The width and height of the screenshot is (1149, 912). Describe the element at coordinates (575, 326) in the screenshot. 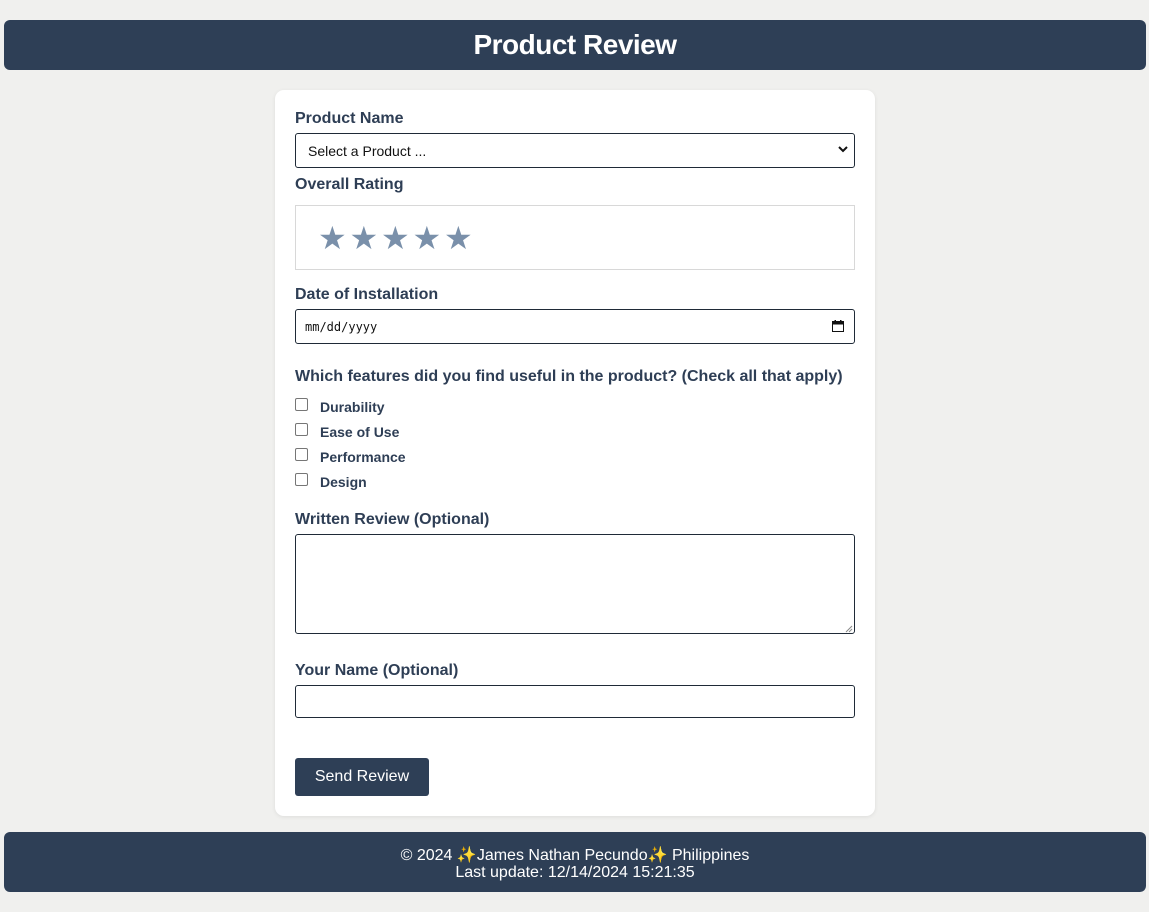

I see `installation-date-input: mm/dd/yyyy` at that location.